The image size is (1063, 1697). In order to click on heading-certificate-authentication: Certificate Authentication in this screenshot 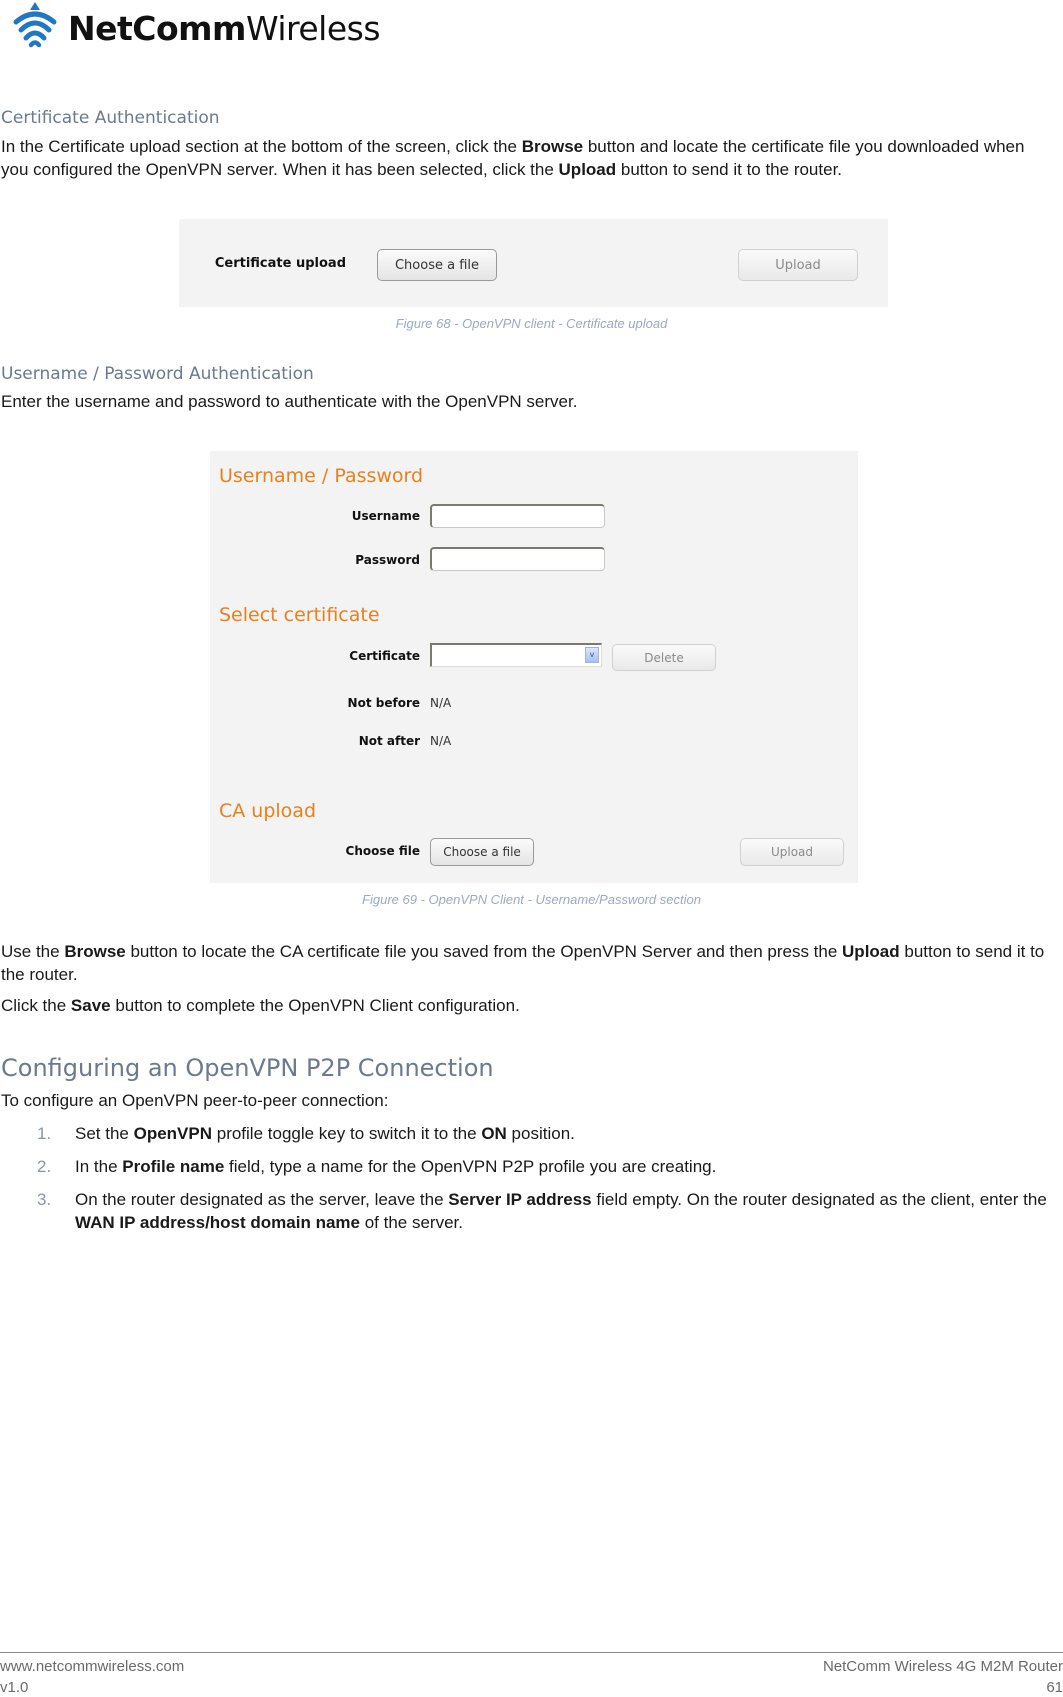, I will do `click(110, 118)`.